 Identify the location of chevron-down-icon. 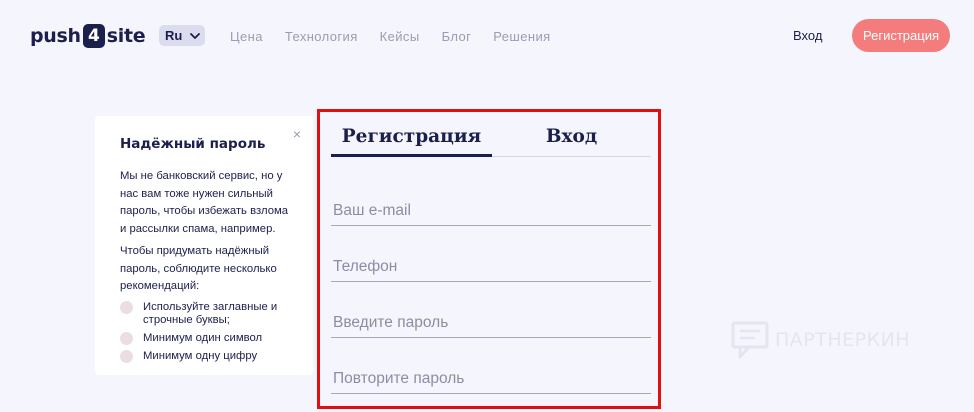
(195, 35).